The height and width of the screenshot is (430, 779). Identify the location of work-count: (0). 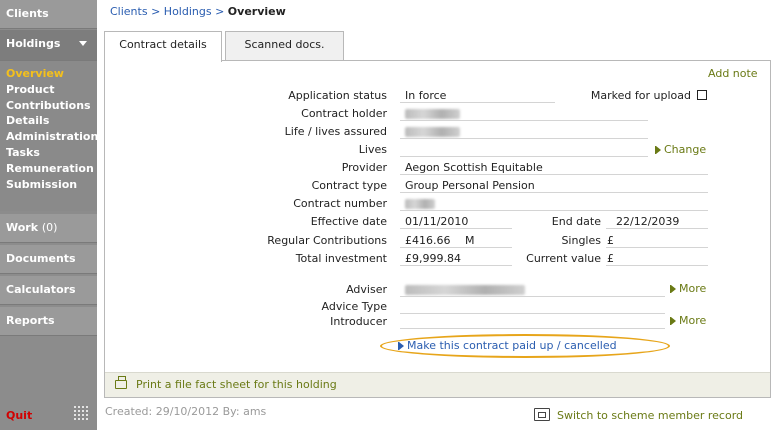
(49, 227).